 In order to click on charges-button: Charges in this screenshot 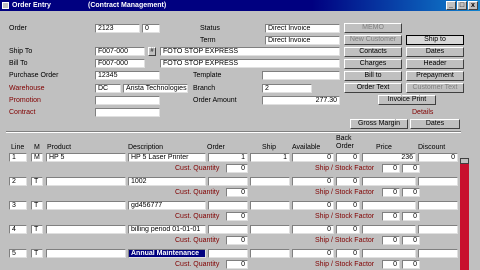, I will do `click(373, 64)`.